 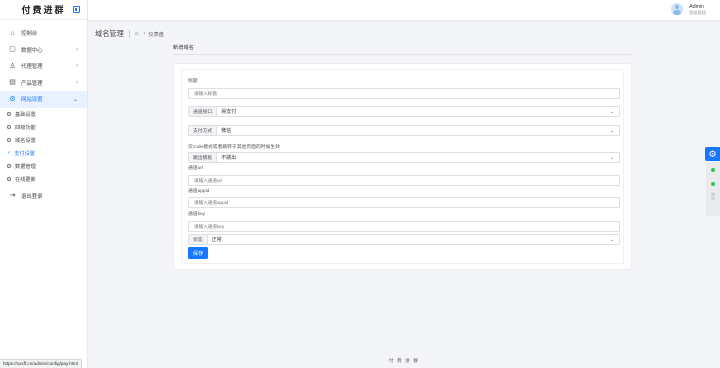 I want to click on sidebar-item-label: 退出登录, so click(x=32, y=196).